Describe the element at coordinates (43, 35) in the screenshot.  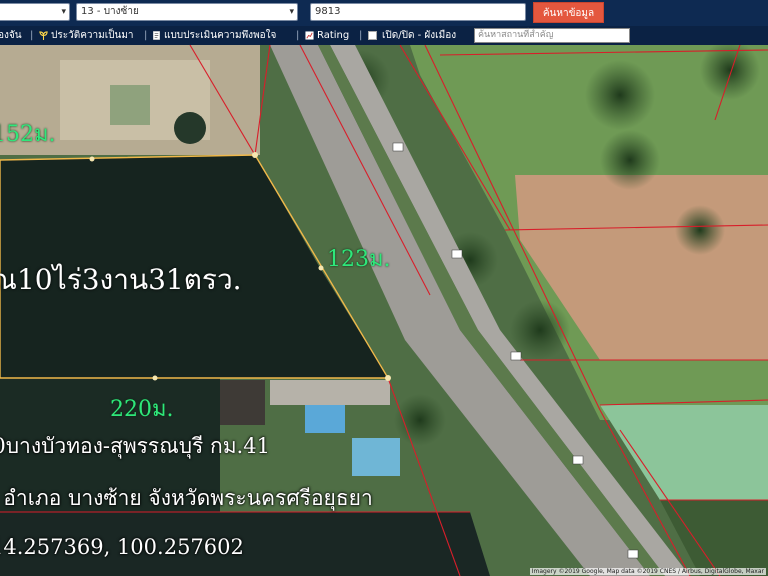
I see `sprout-icon` at that location.